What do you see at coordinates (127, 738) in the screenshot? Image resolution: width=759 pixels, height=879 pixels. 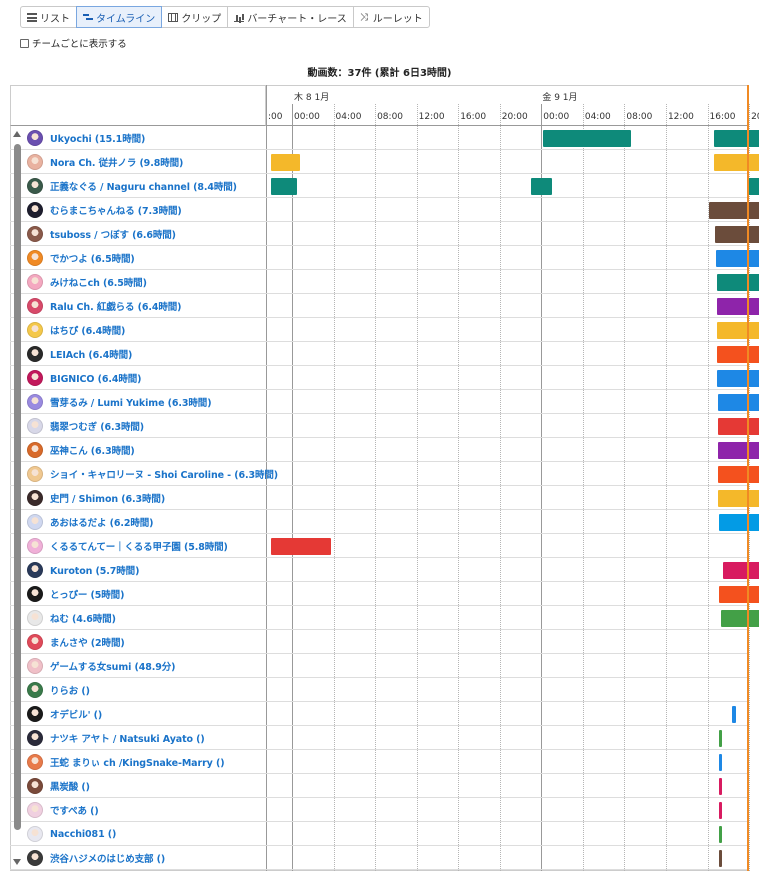 I see `channel-name: ナツキ アヤト / Natsuki Ayato ()` at bounding box center [127, 738].